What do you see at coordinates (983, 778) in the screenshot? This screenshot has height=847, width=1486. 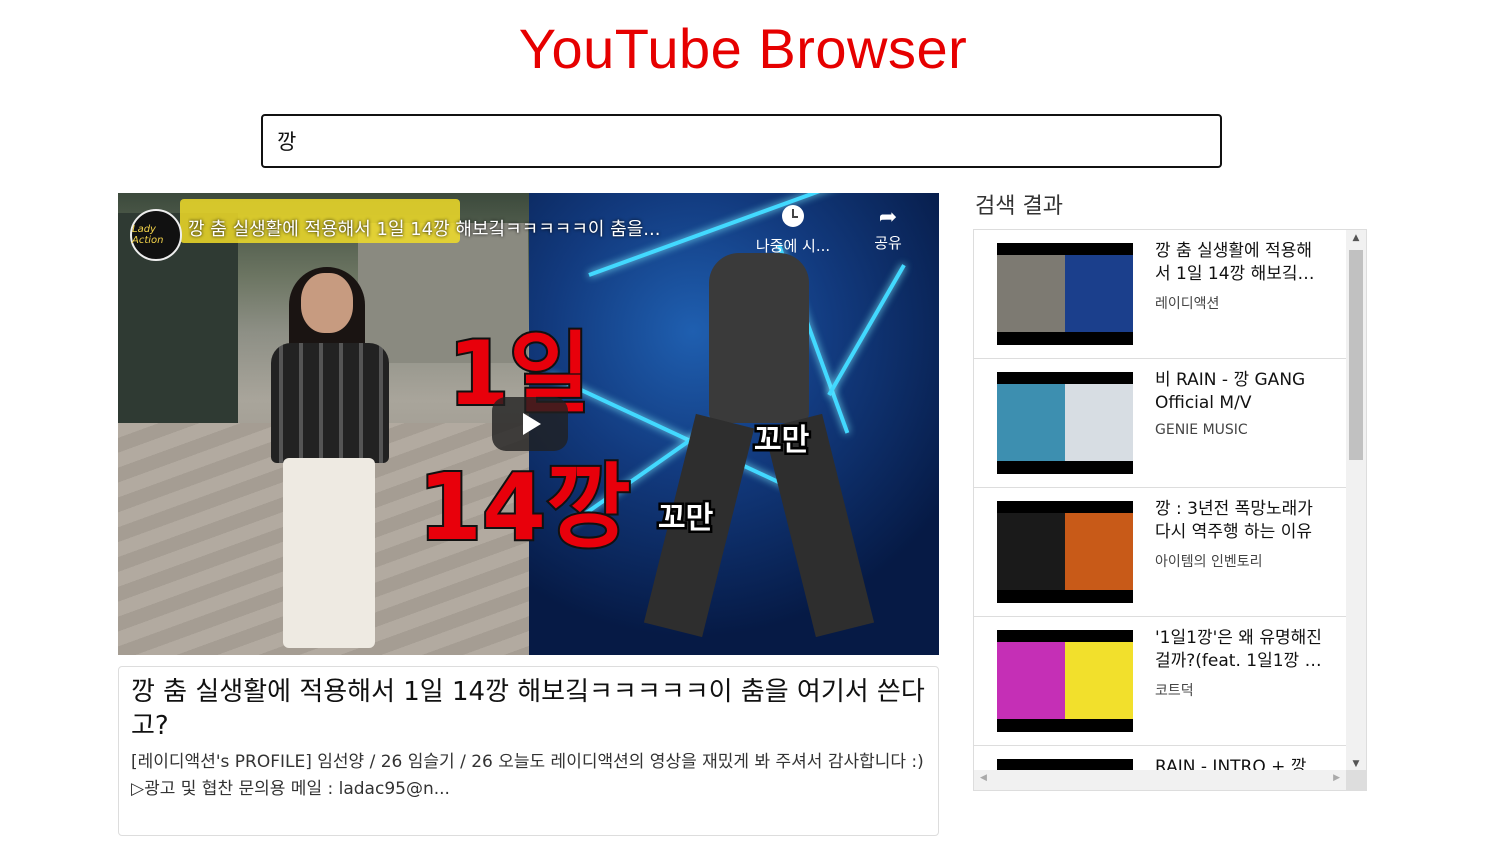 I see `scroll-left-icon: ◀` at bounding box center [983, 778].